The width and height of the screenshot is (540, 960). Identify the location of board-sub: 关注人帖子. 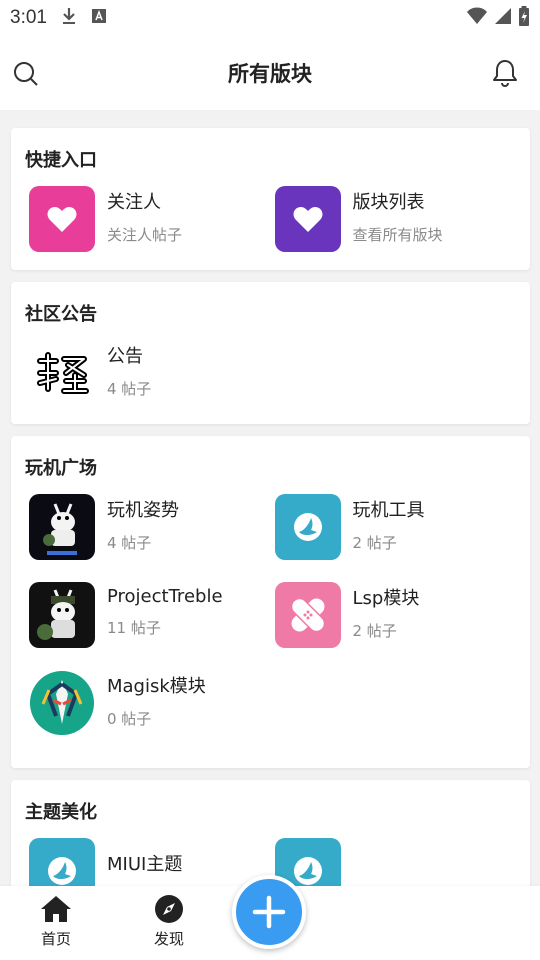
(145, 234).